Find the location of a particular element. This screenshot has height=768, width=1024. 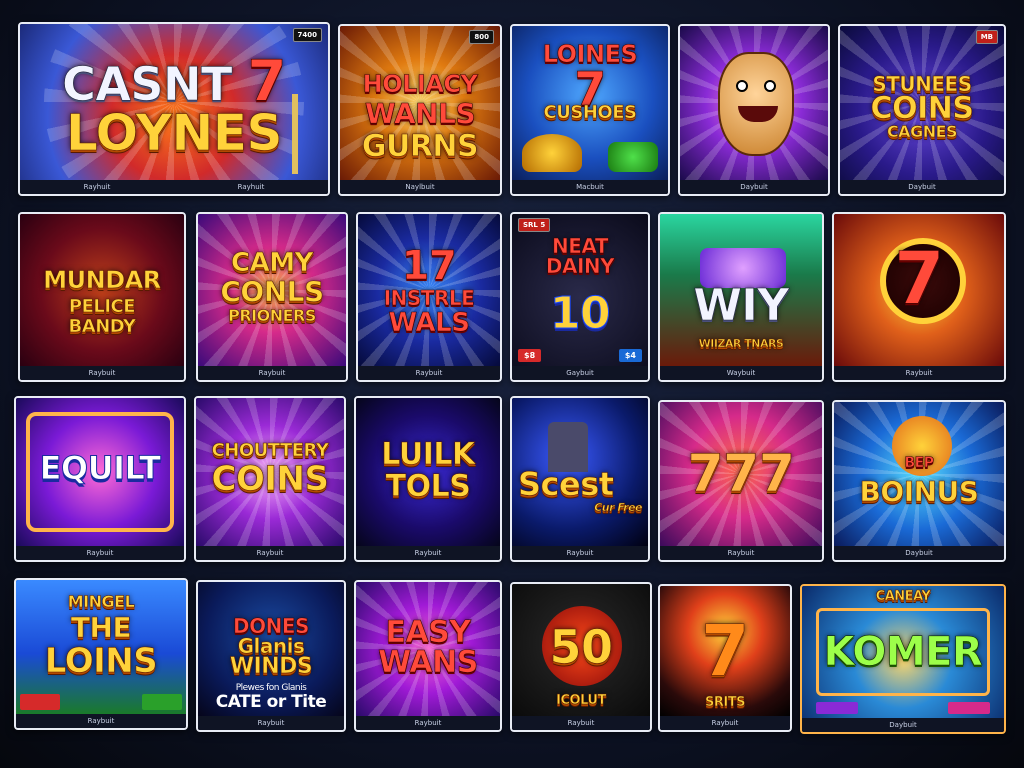

price-badge: 7400 is located at coordinates (307, 35).